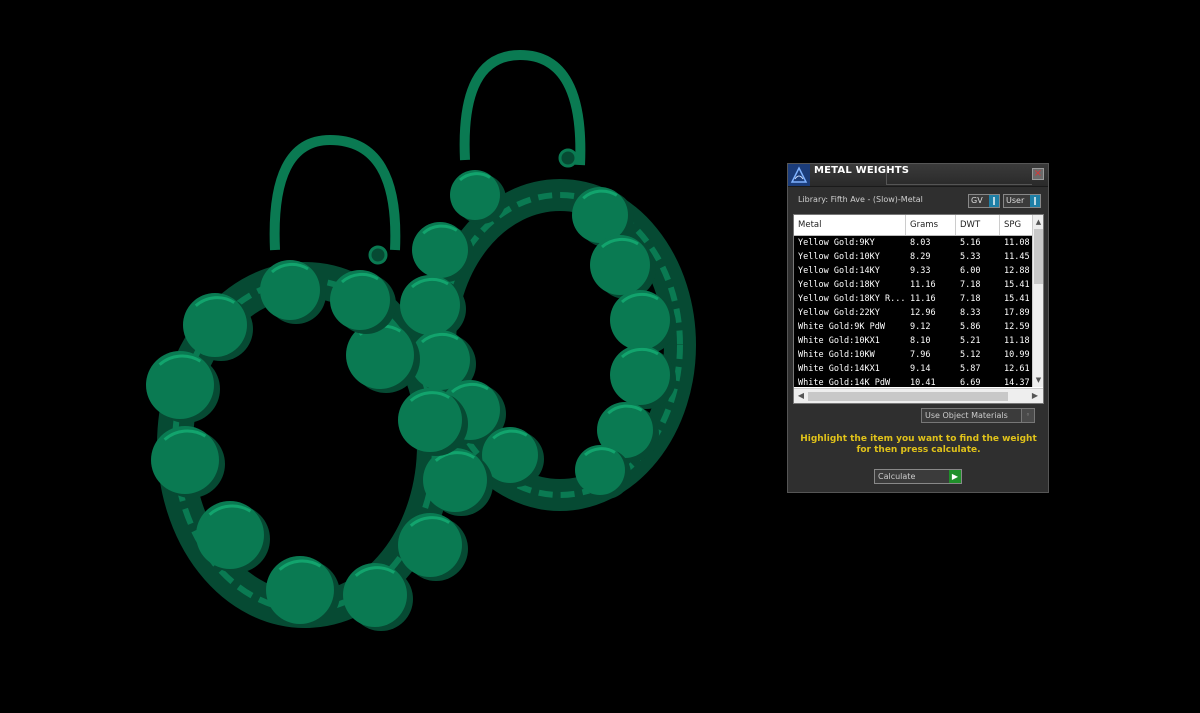 This screenshot has width=1200, height=713. What do you see at coordinates (920, 369) in the screenshot?
I see `cell-grams: 9.14` at bounding box center [920, 369].